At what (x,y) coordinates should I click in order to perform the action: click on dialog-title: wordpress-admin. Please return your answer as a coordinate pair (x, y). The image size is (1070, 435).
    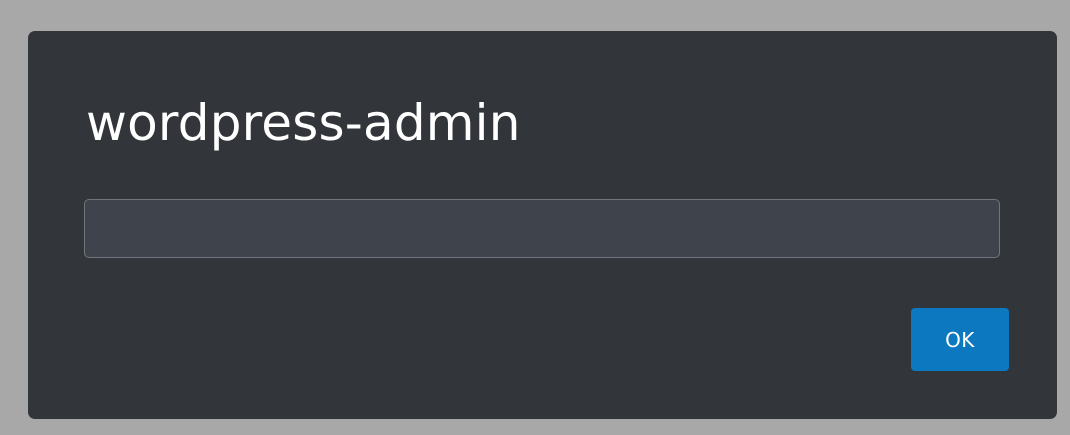
    Looking at the image, I should click on (303, 123).